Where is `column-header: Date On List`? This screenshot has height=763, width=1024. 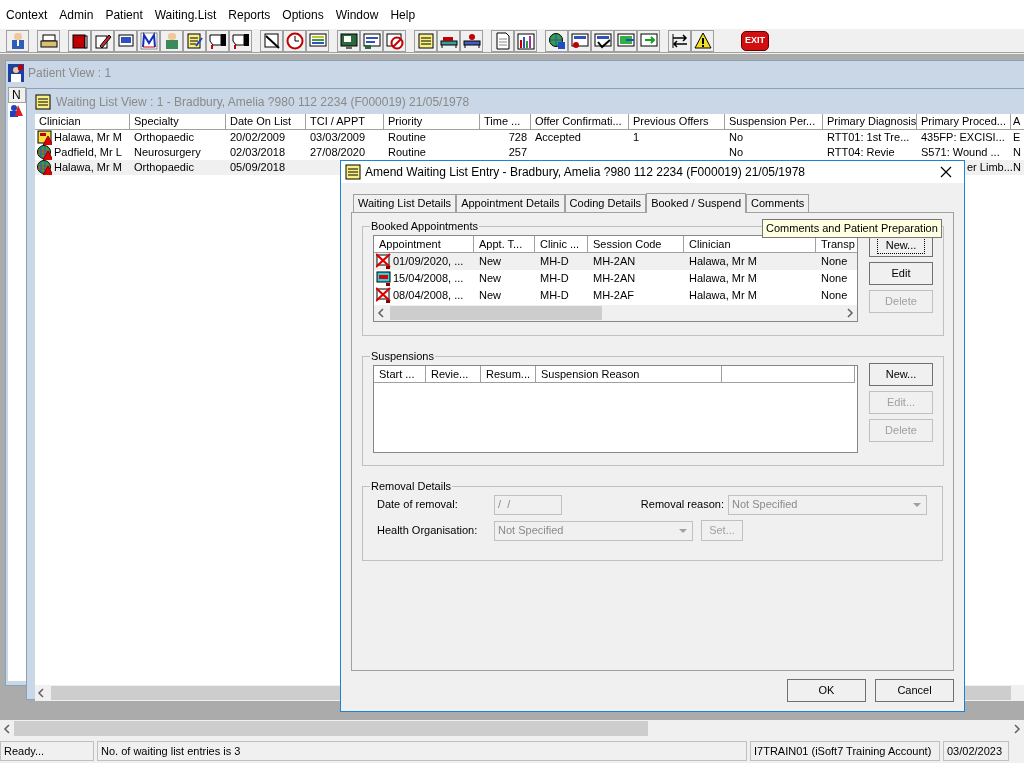
column-header: Date On List is located at coordinates (266, 122).